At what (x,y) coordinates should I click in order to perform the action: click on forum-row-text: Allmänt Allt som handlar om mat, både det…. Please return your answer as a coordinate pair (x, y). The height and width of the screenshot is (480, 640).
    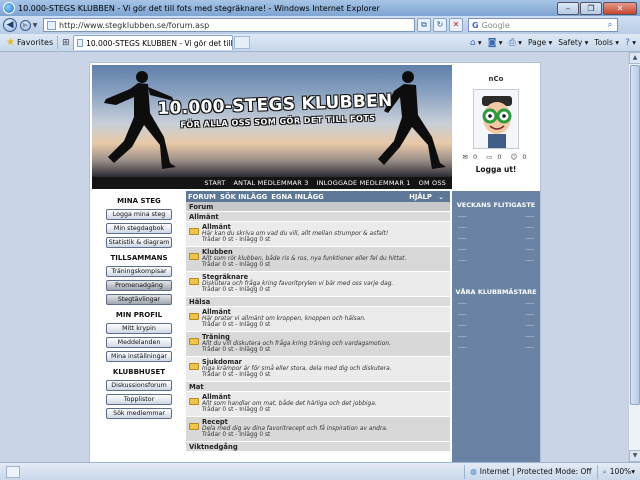
    Looking at the image, I should click on (326, 404).